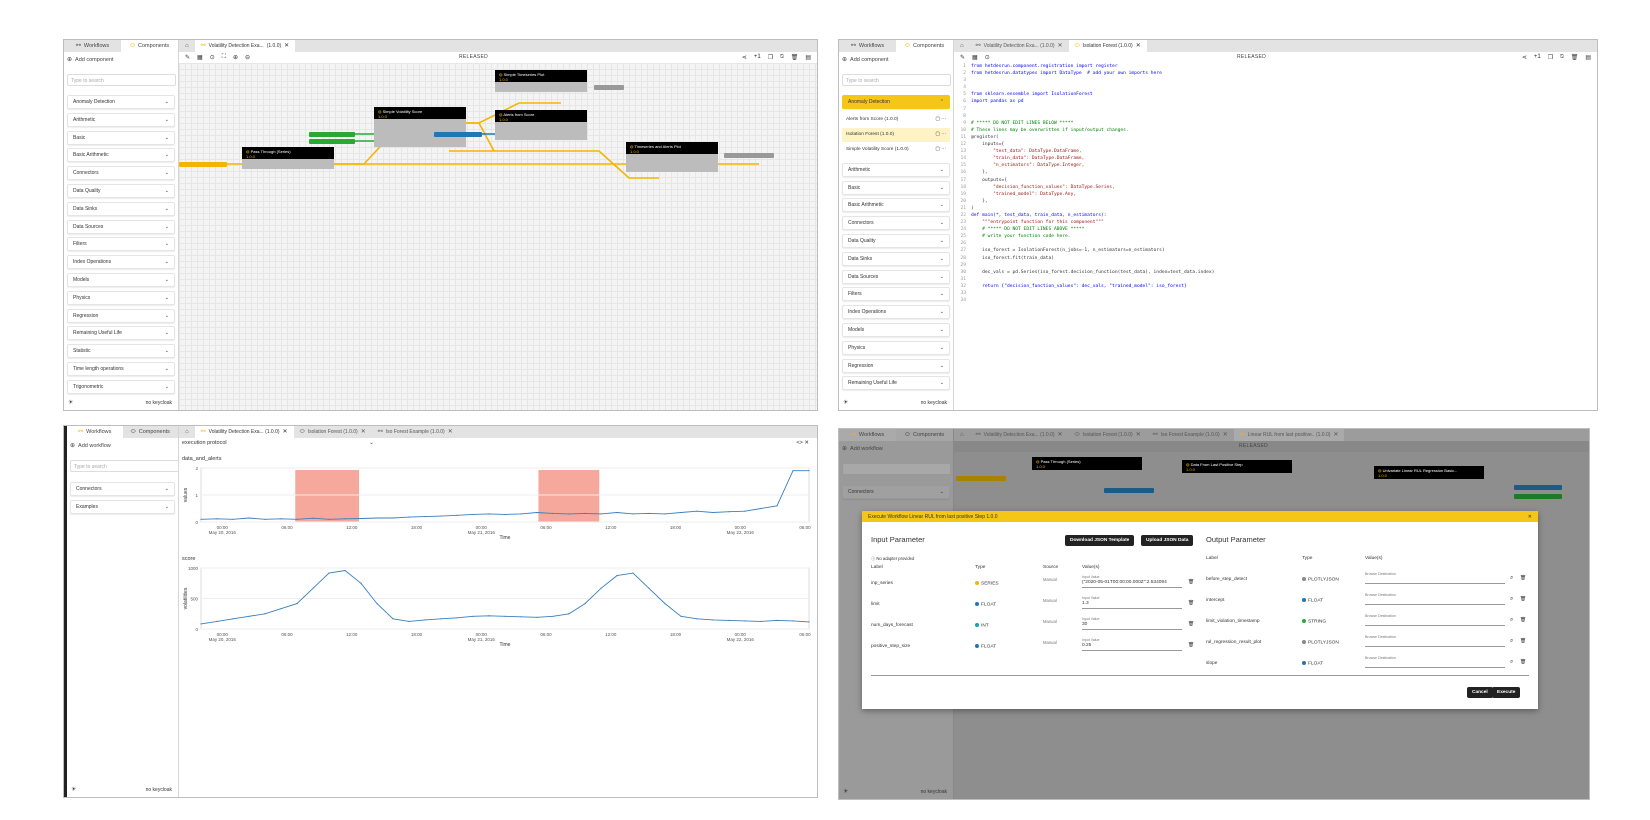  I want to click on category-item: Basic Arithmetic ⌄, so click(896, 205).